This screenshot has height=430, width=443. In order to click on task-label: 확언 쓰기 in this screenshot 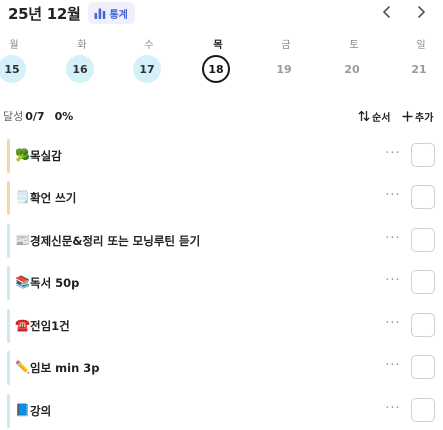, I will do `click(53, 198)`.